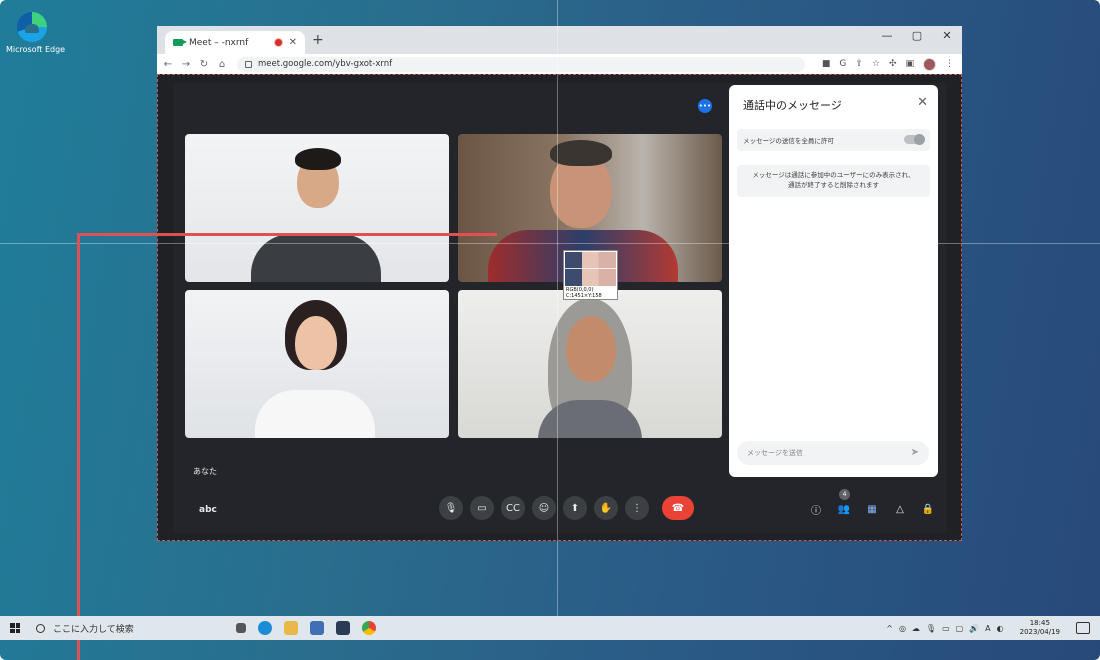 The width and height of the screenshot is (1100, 660). Describe the element at coordinates (816, 509) in the screenshot. I see `meeting-info-icon: ⓘ` at that location.